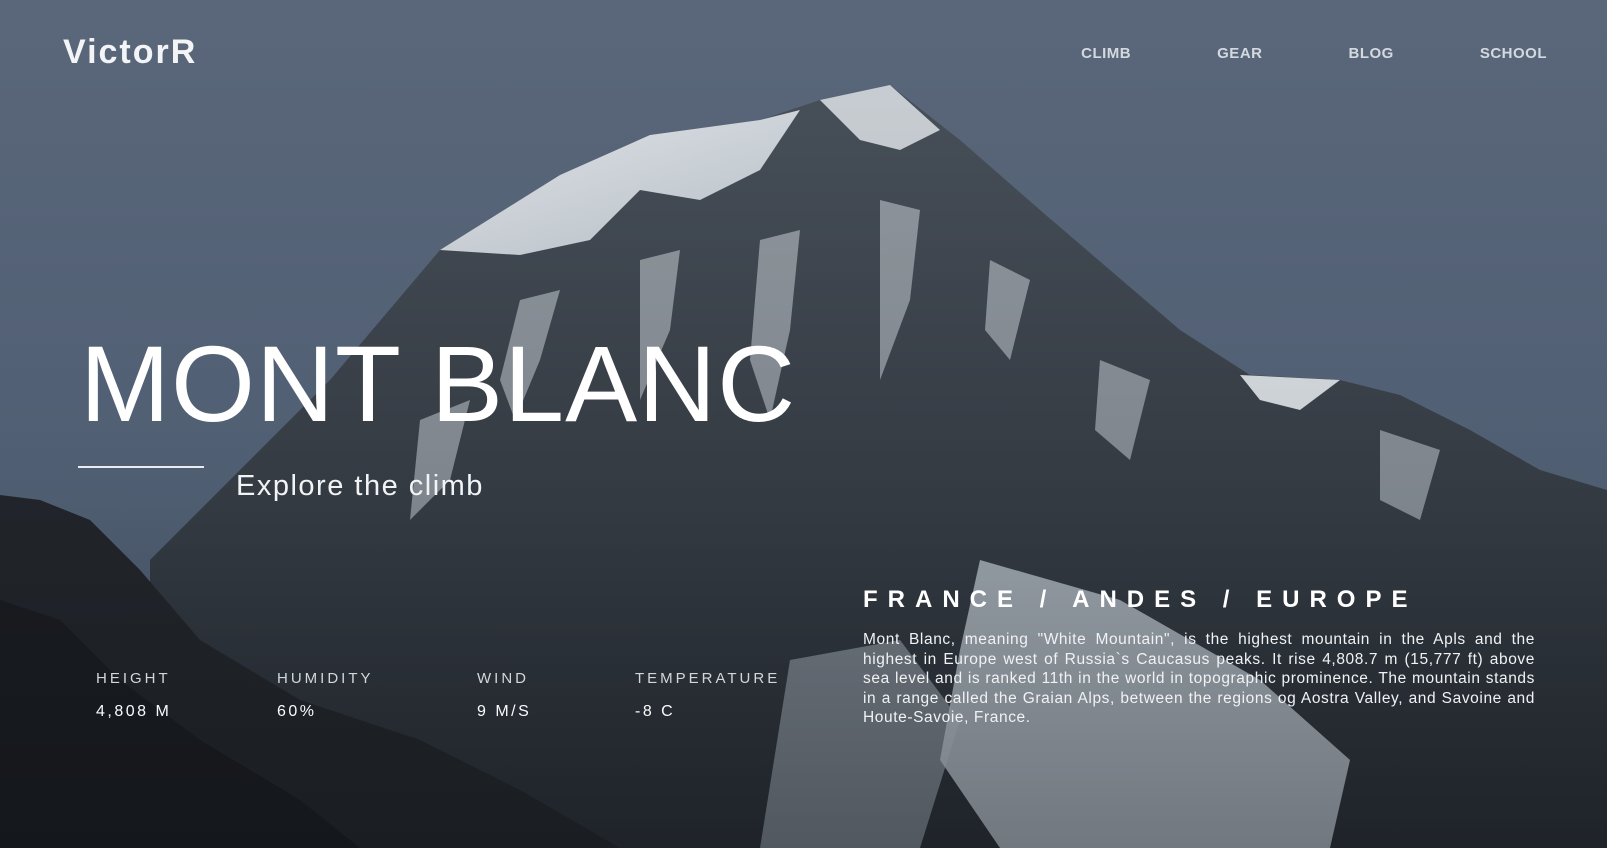 The height and width of the screenshot is (848, 1607). What do you see at coordinates (325, 678) in the screenshot?
I see `stat-label: HUMIDITY` at bounding box center [325, 678].